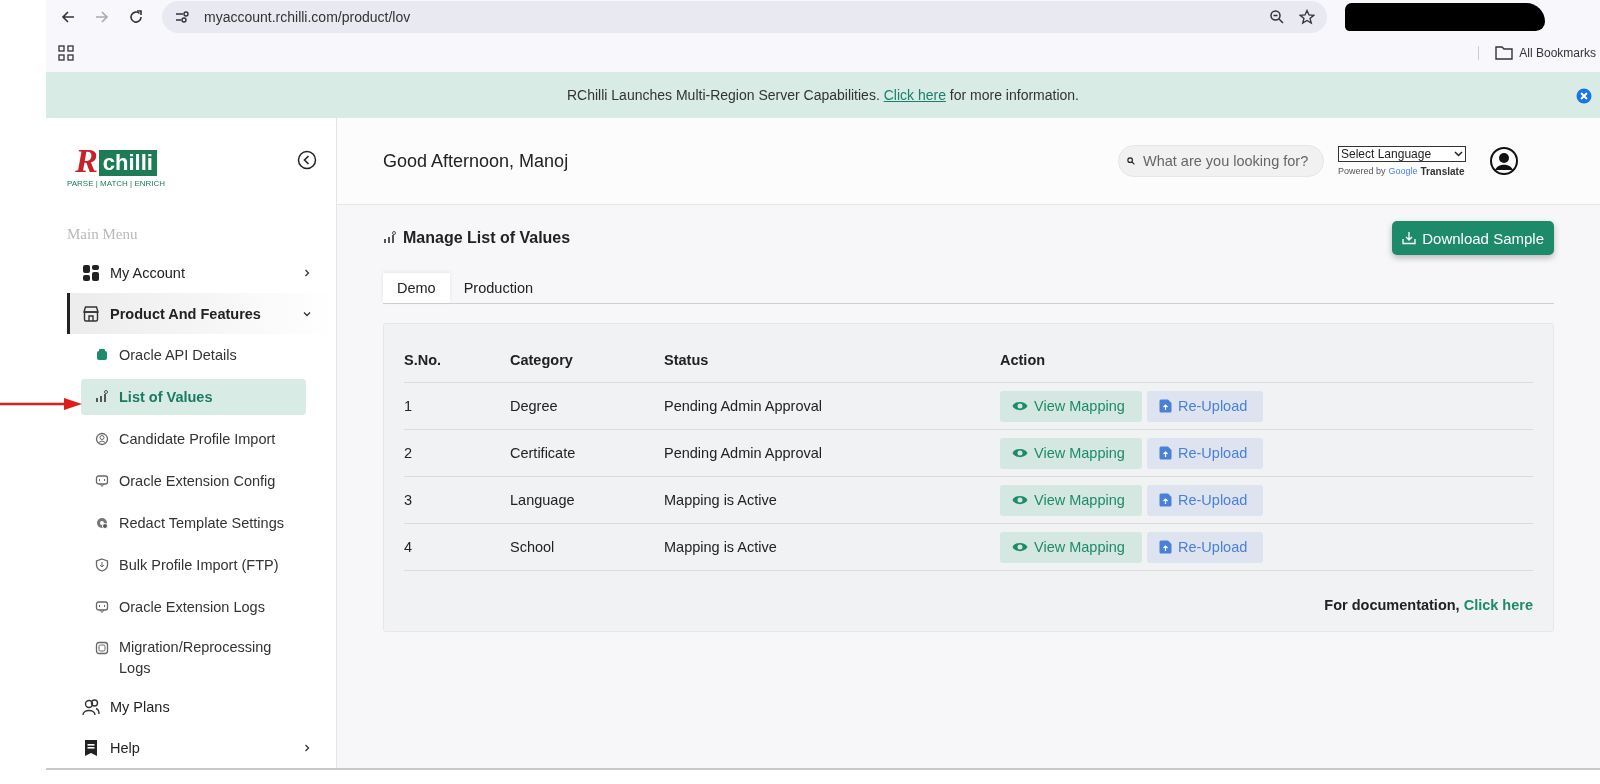 The height and width of the screenshot is (784, 1600). What do you see at coordinates (423, 360) in the screenshot?
I see `column-header: S.No.` at bounding box center [423, 360].